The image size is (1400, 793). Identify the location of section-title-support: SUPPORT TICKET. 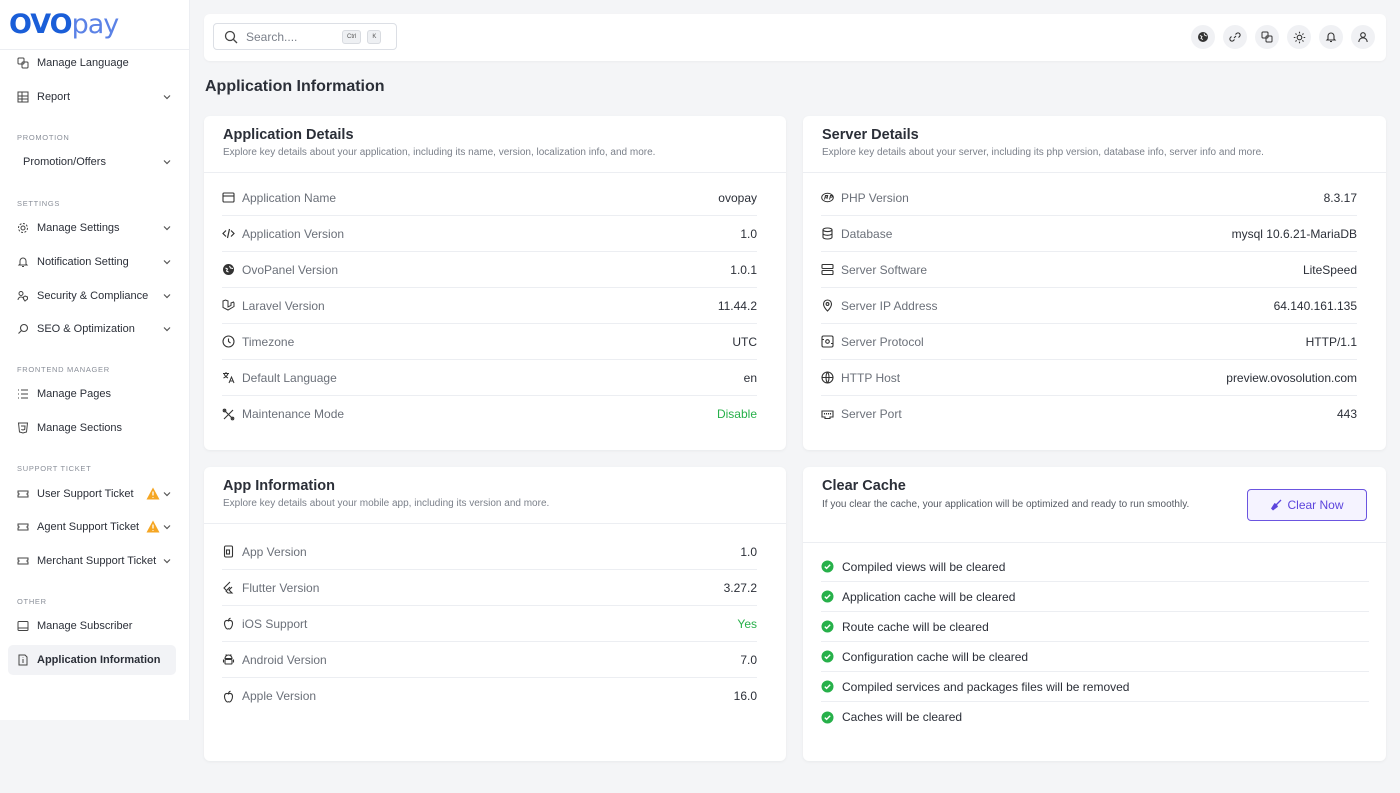
(54, 468).